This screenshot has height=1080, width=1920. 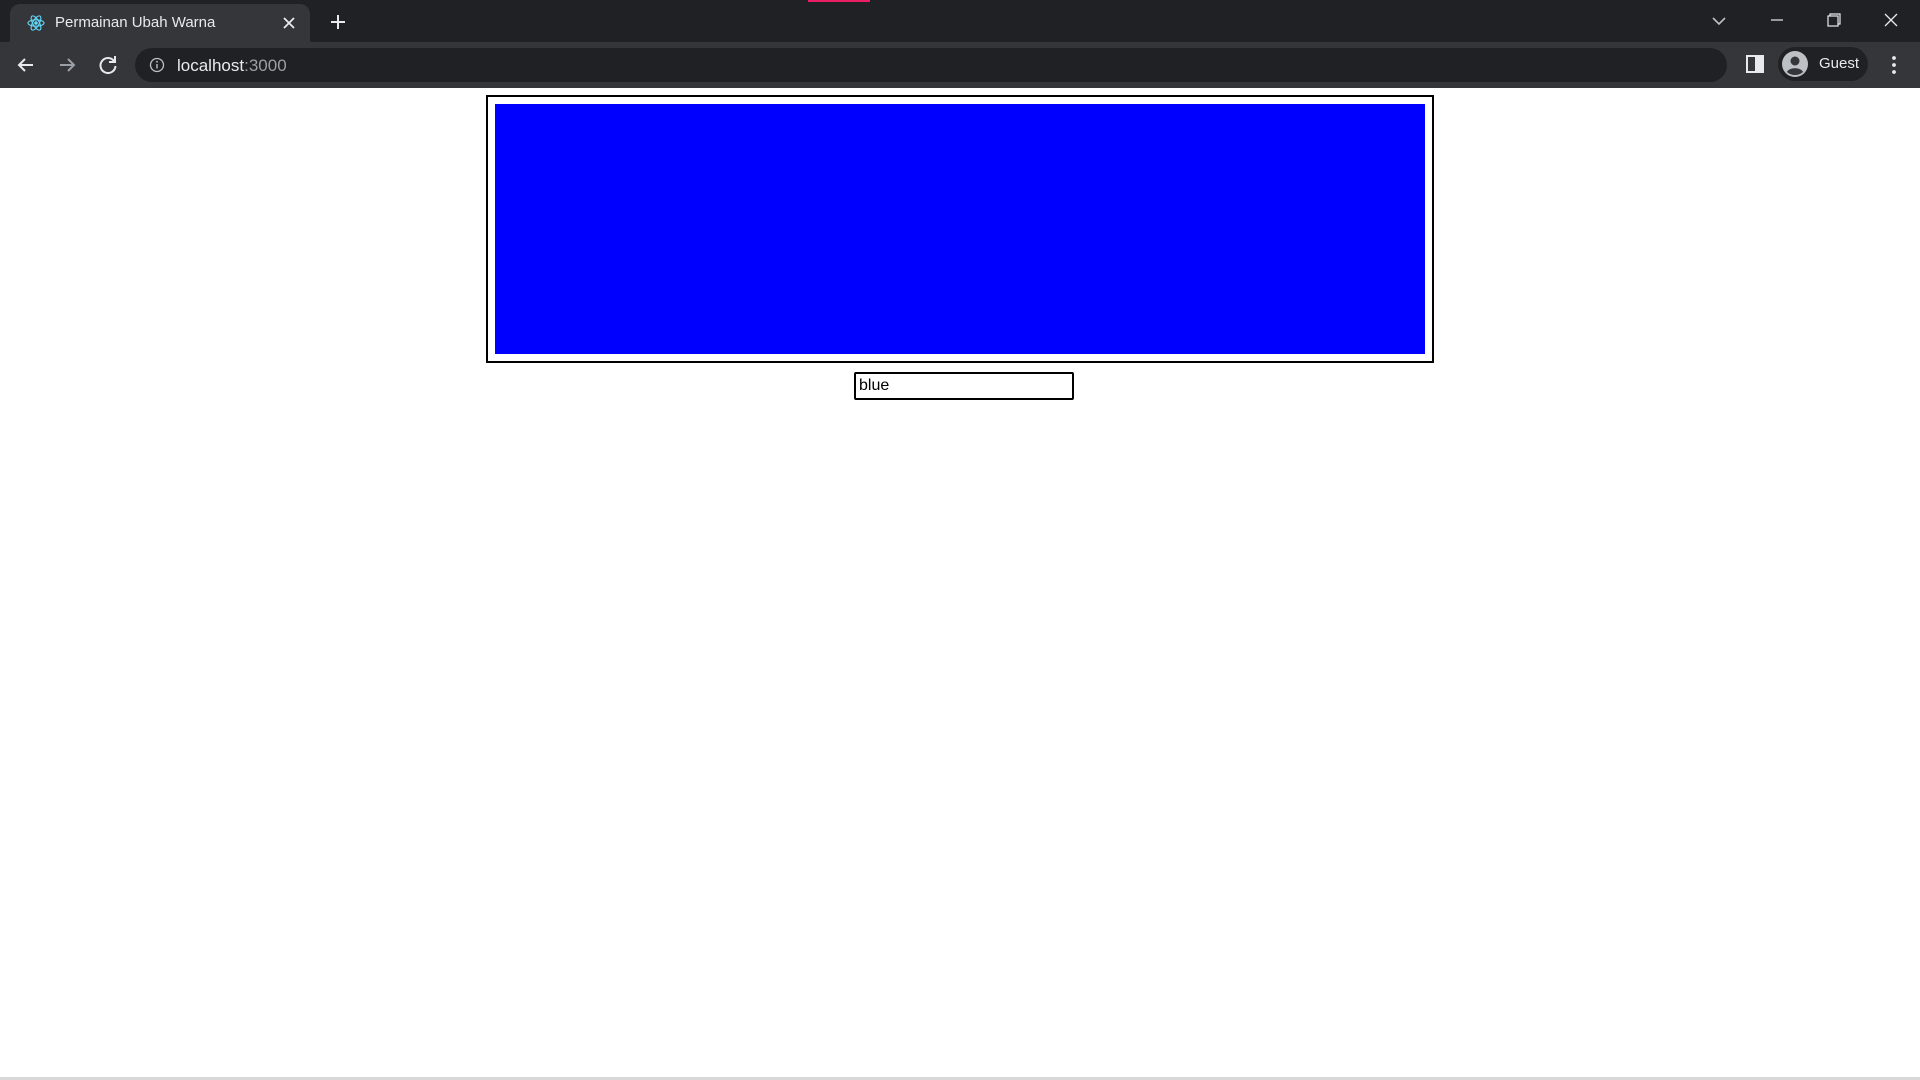 I want to click on window-close-icon, so click(x=1891, y=20).